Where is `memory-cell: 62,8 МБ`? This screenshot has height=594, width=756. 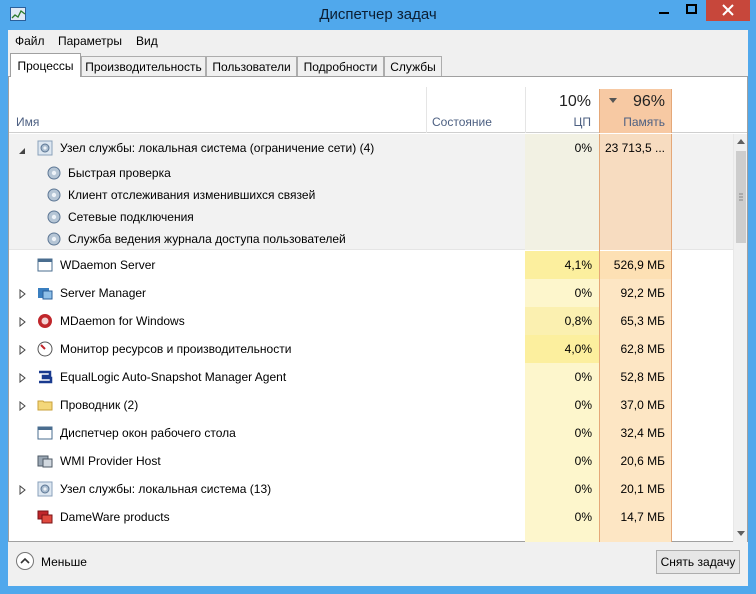
memory-cell: 62,8 МБ is located at coordinates (635, 349).